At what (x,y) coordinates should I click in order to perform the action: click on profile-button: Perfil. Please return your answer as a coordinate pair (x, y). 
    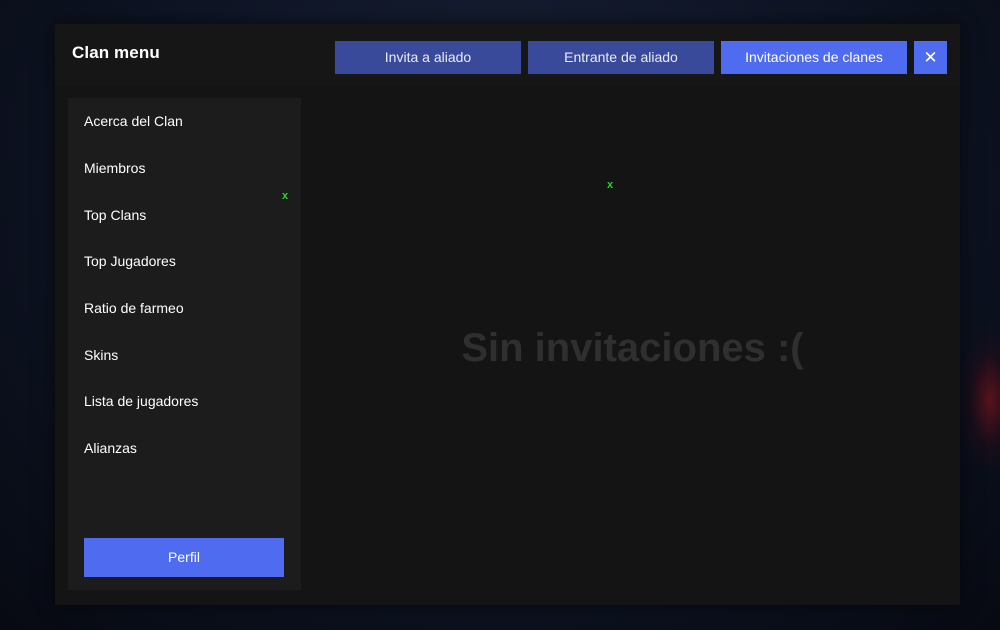
    Looking at the image, I should click on (184, 557).